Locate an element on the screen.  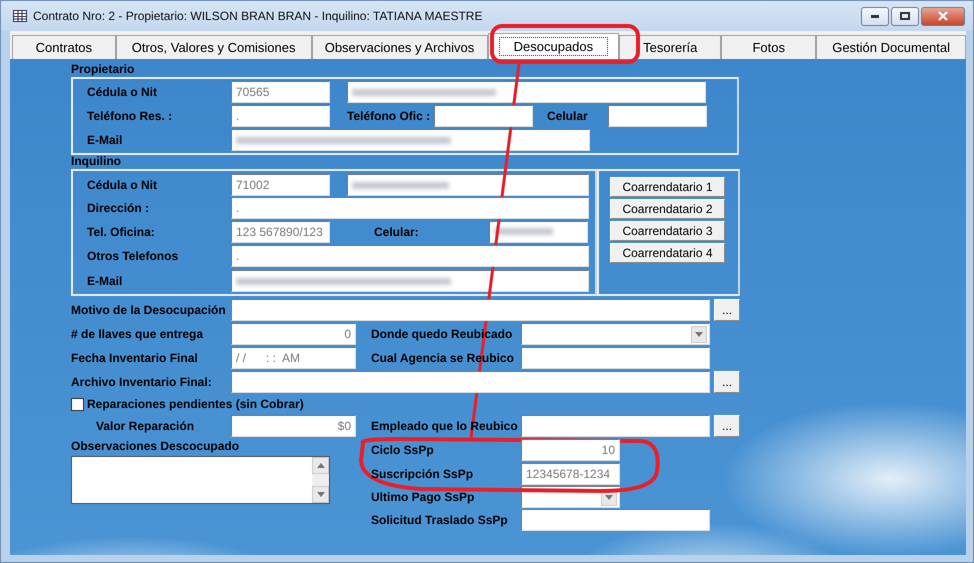
field-label: Fecha Inventario Final is located at coordinates (135, 358).